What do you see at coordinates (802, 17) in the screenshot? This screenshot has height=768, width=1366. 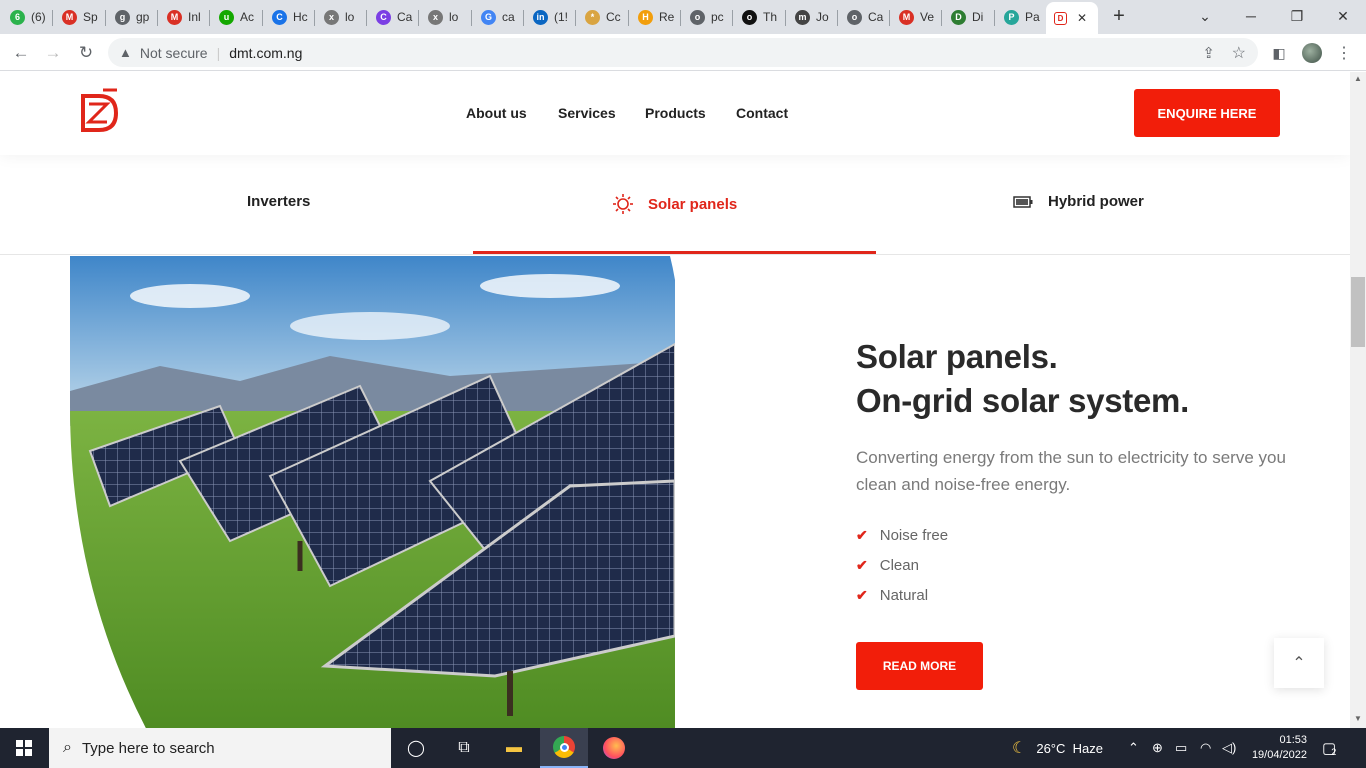 I see `tab-favicon-icon: m` at bounding box center [802, 17].